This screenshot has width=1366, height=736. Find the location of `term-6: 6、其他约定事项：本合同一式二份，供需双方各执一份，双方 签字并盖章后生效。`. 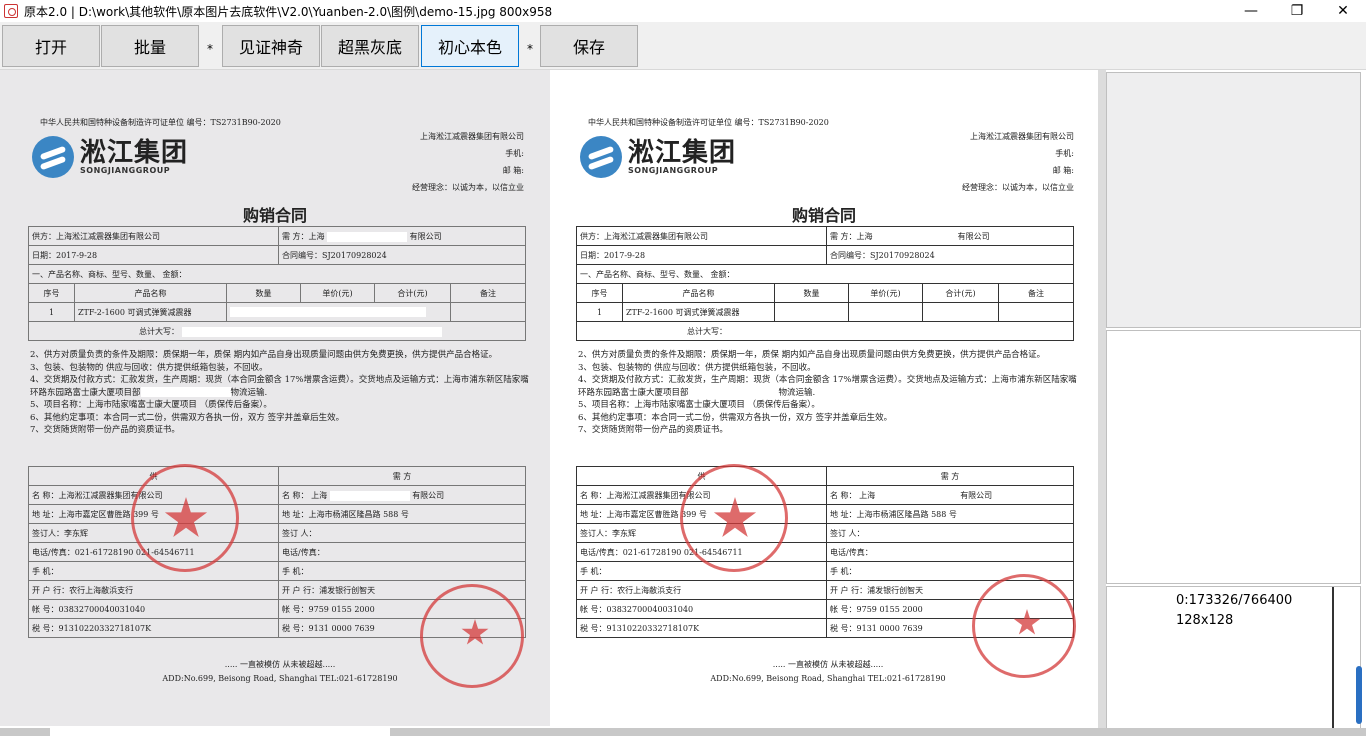

term-6: 6、其他约定事项：本合同一式二份，供需双方各执一份，双方 签字并盖章后生效。 is located at coordinates (735, 417).